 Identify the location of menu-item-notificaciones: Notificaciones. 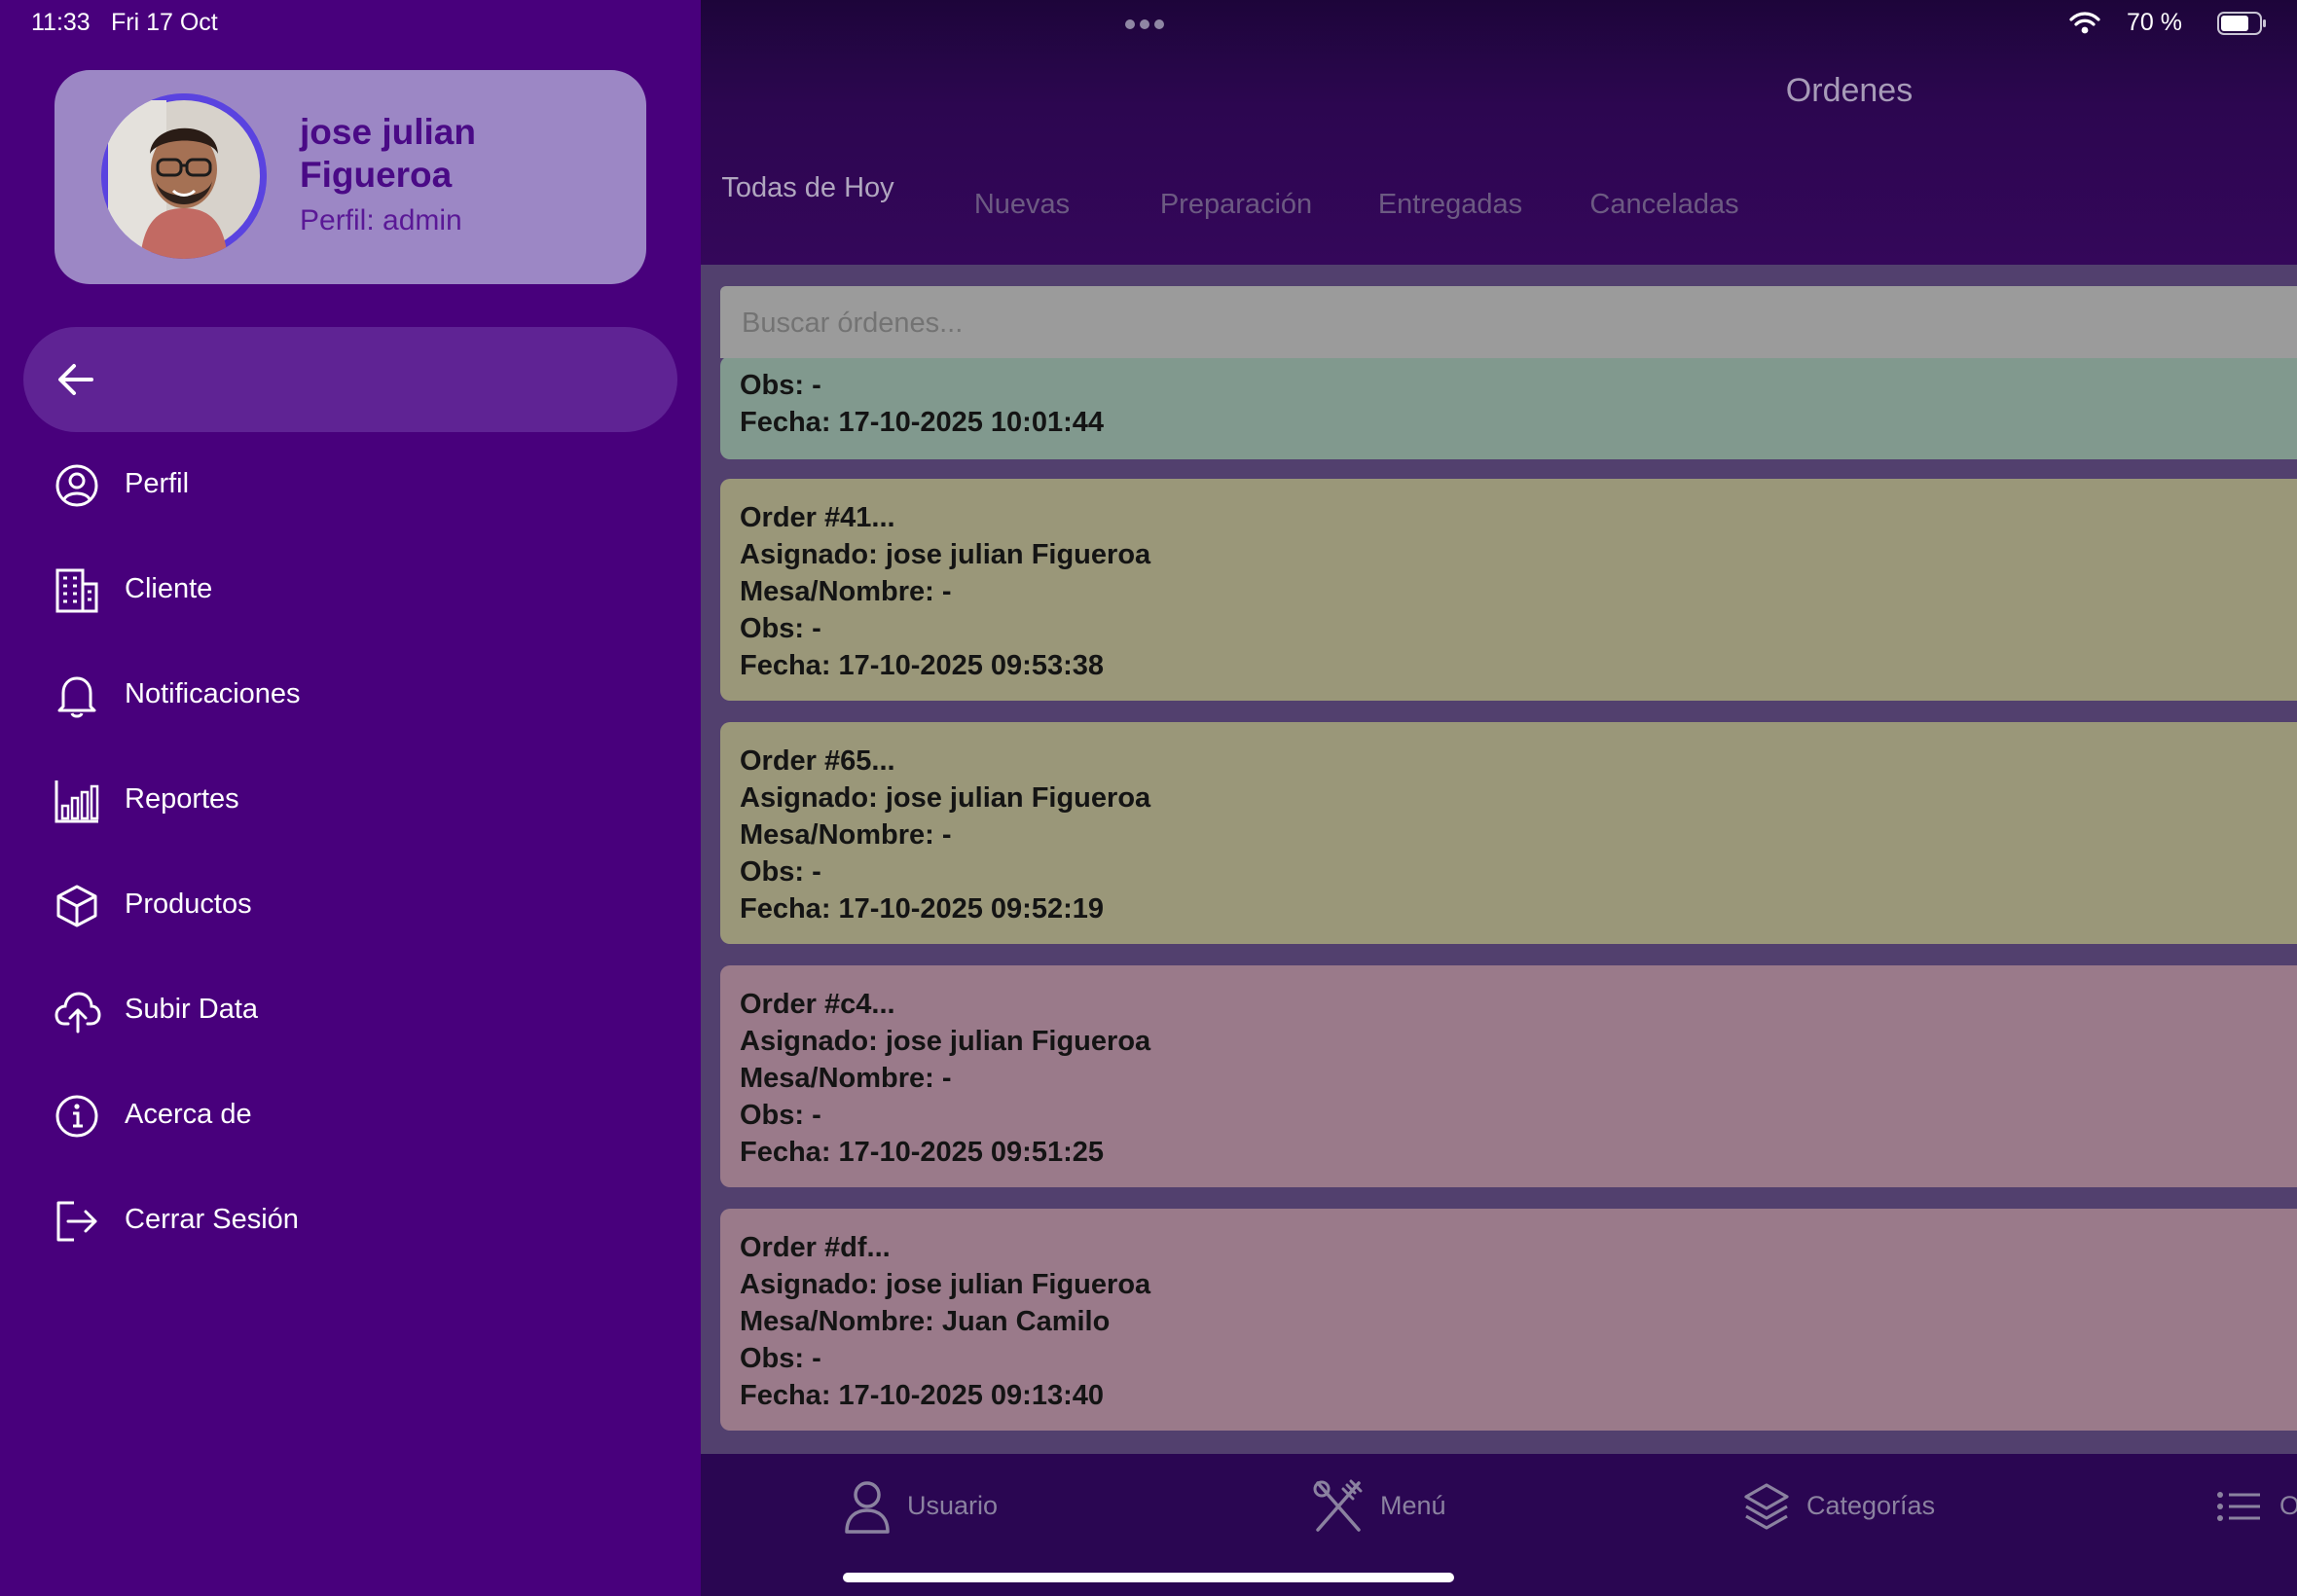
(346, 696).